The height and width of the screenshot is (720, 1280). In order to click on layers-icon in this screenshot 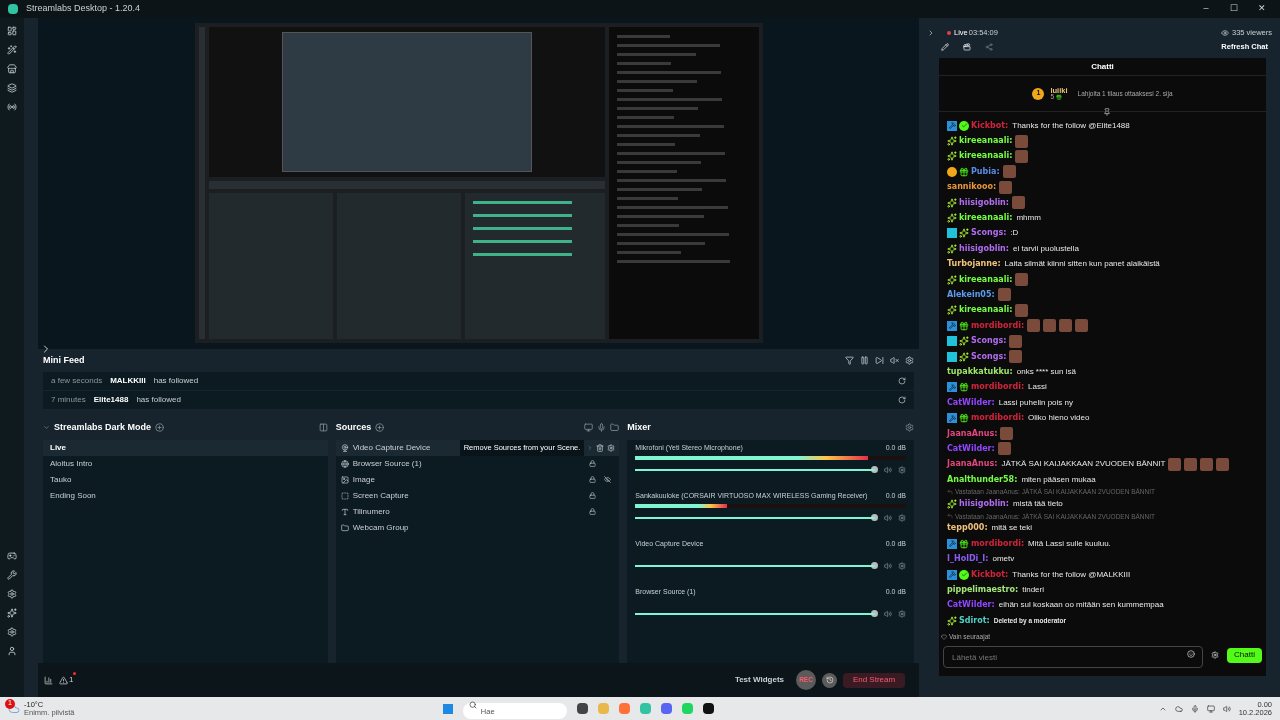, I will do `click(12, 88)`.